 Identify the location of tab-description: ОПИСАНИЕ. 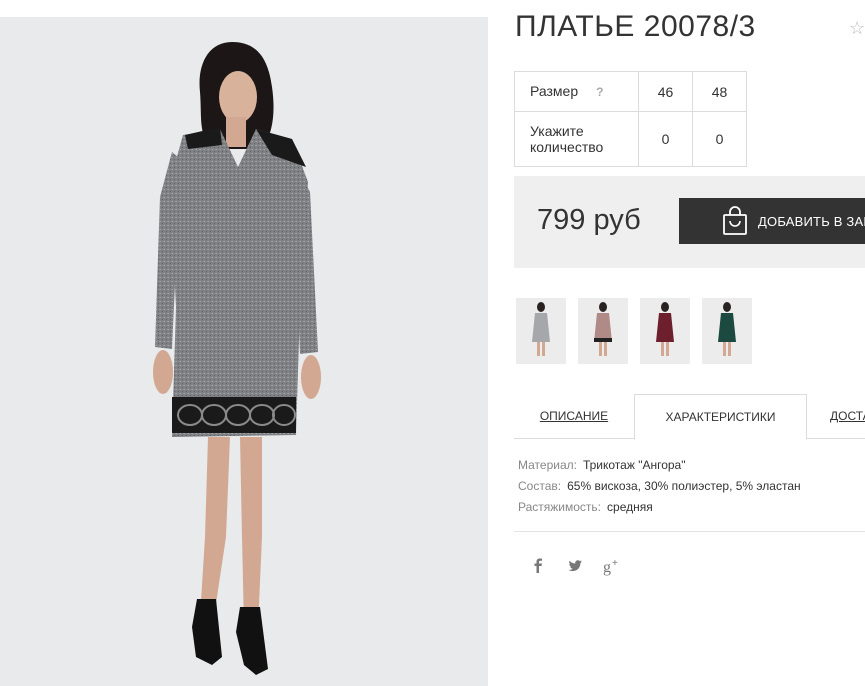
(574, 416).